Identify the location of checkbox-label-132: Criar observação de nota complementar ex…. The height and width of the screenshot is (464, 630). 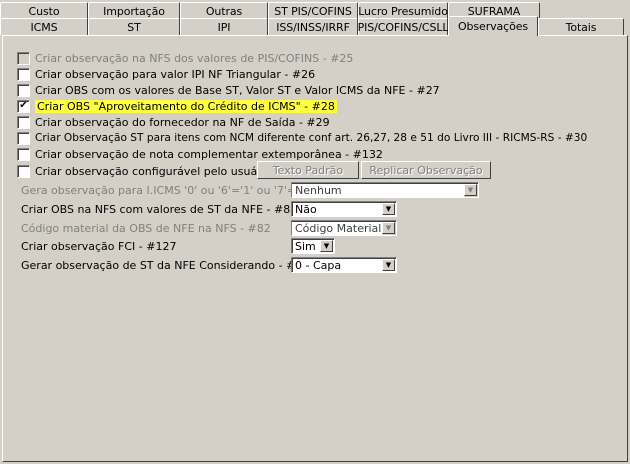
(209, 154).